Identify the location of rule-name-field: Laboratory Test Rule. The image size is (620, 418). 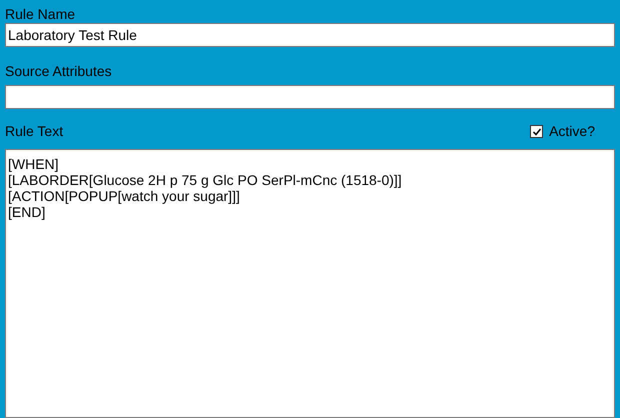
(310, 35).